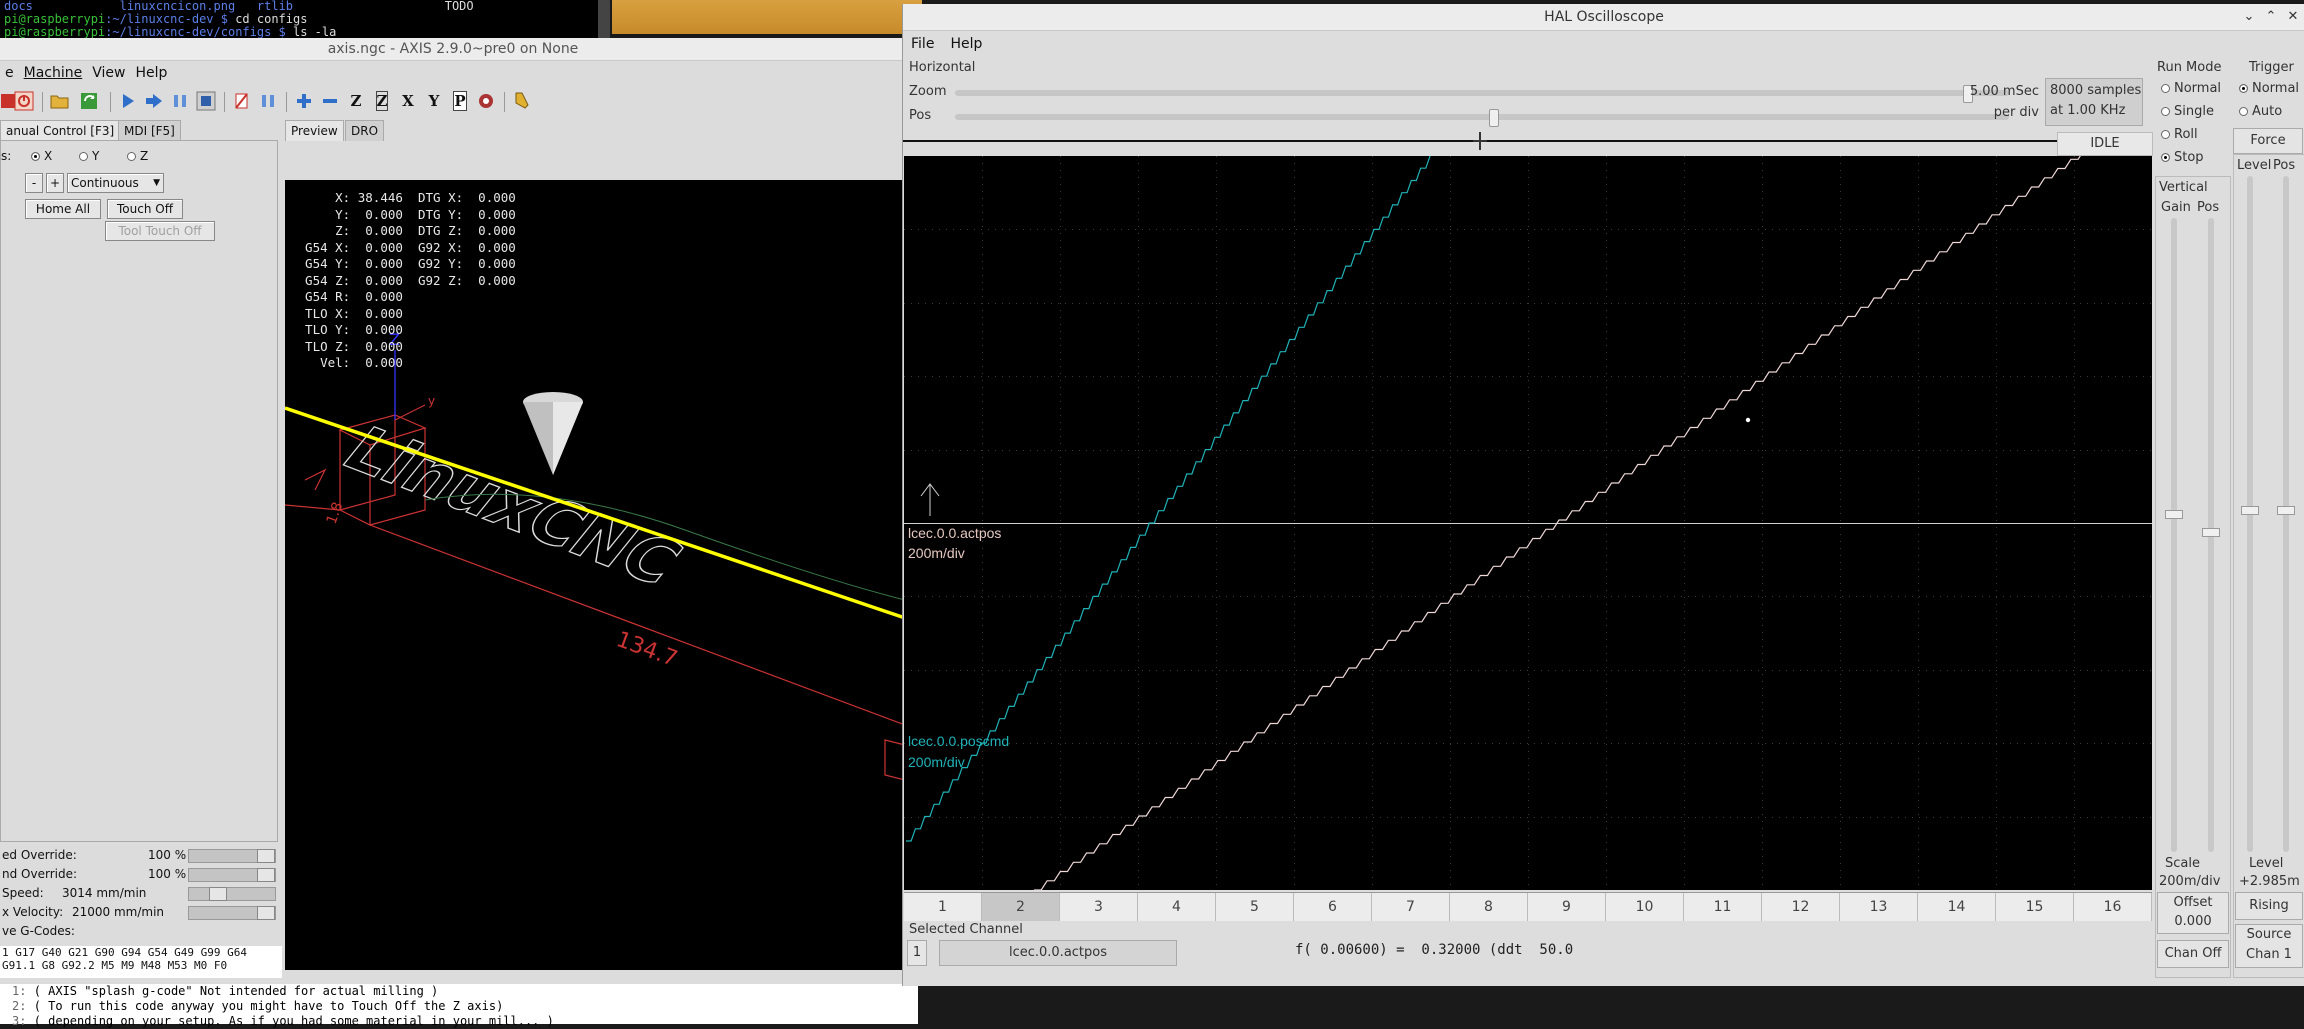  I want to click on tab-manual-control: anual Control [F3], so click(60, 130).